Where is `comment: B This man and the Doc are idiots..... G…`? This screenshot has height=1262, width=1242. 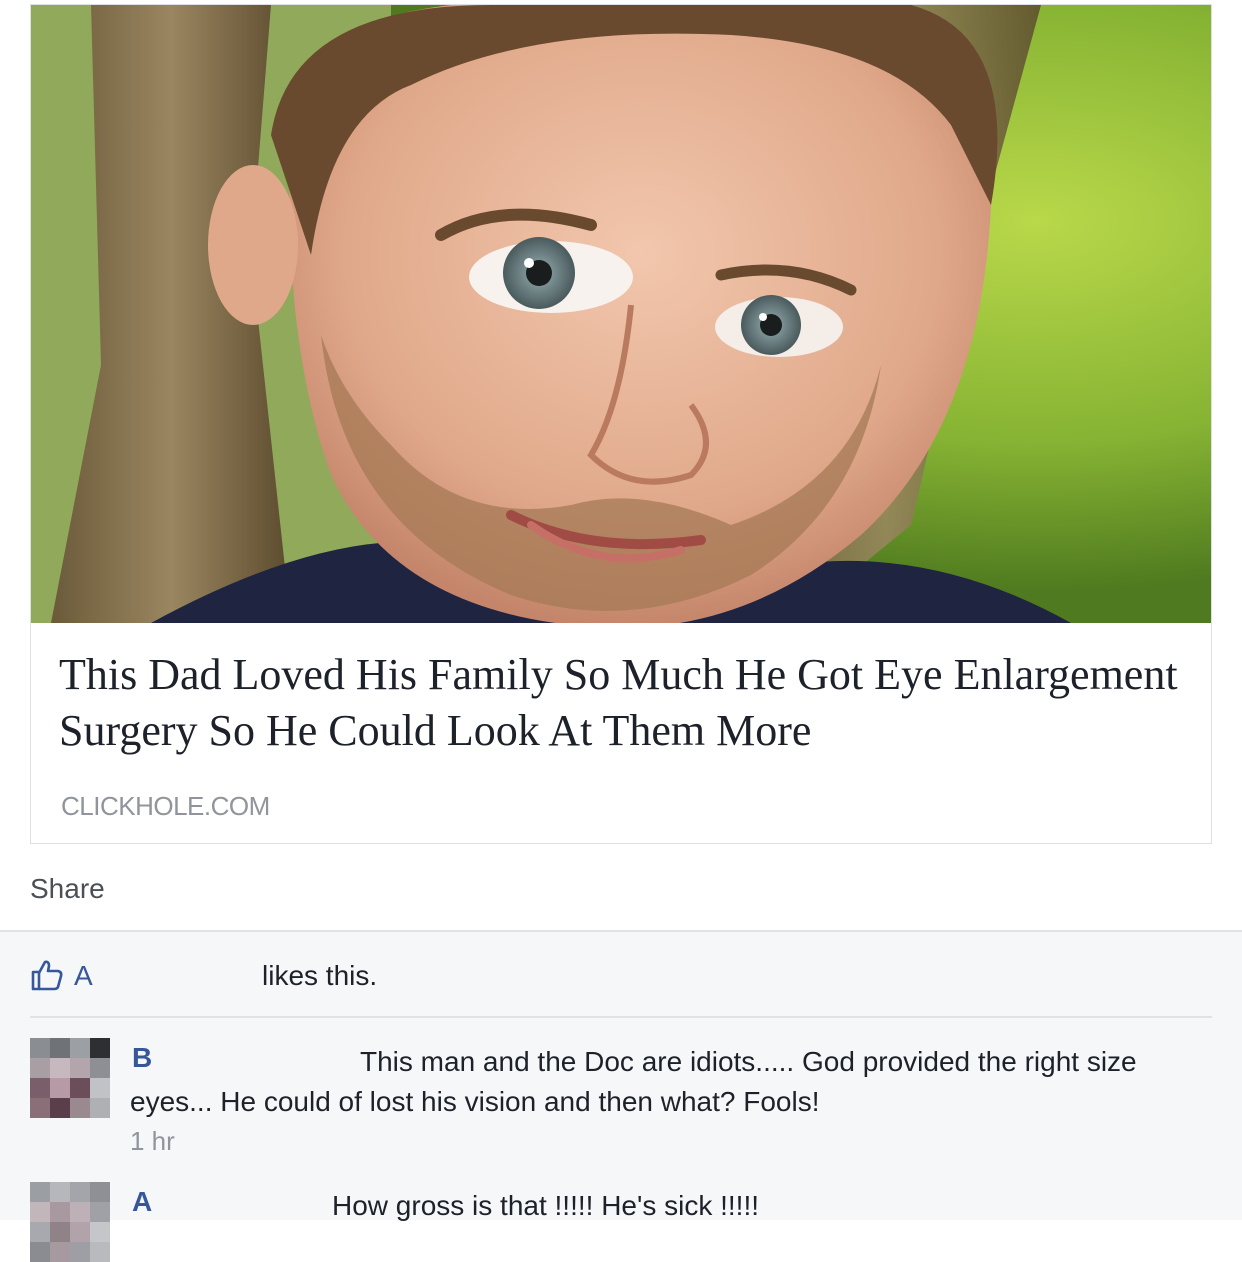 comment: B This man and the Doc are idiots..... G… is located at coordinates (621, 1103).